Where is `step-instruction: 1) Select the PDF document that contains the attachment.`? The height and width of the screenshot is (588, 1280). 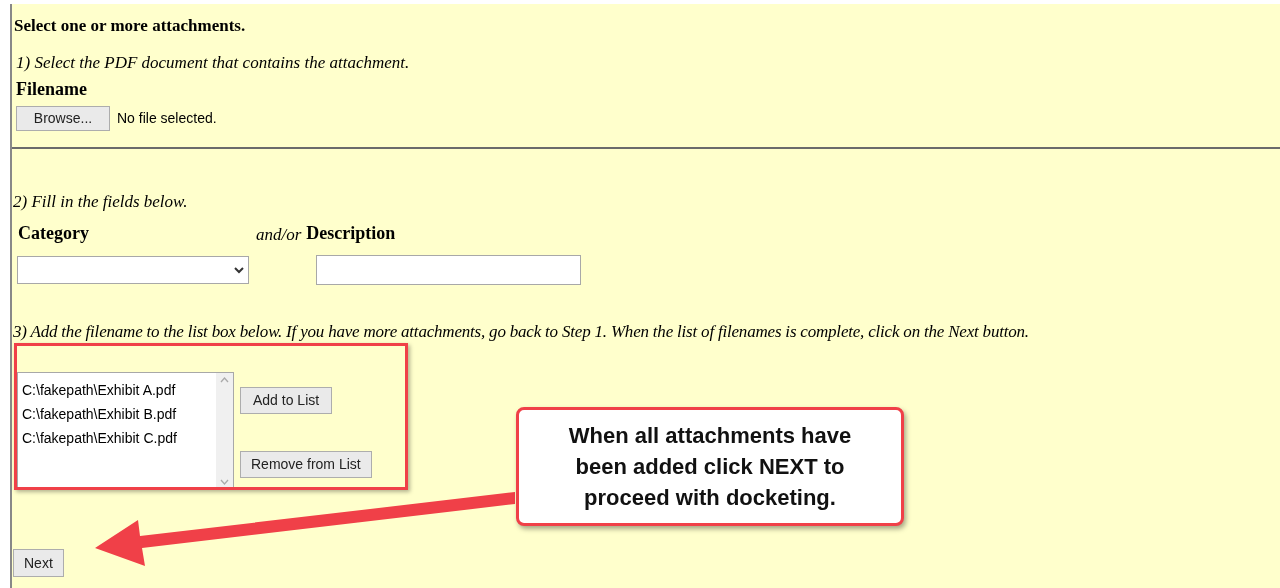
step-instruction: 1) Select the PDF document that contains the attachment. is located at coordinates (212, 63).